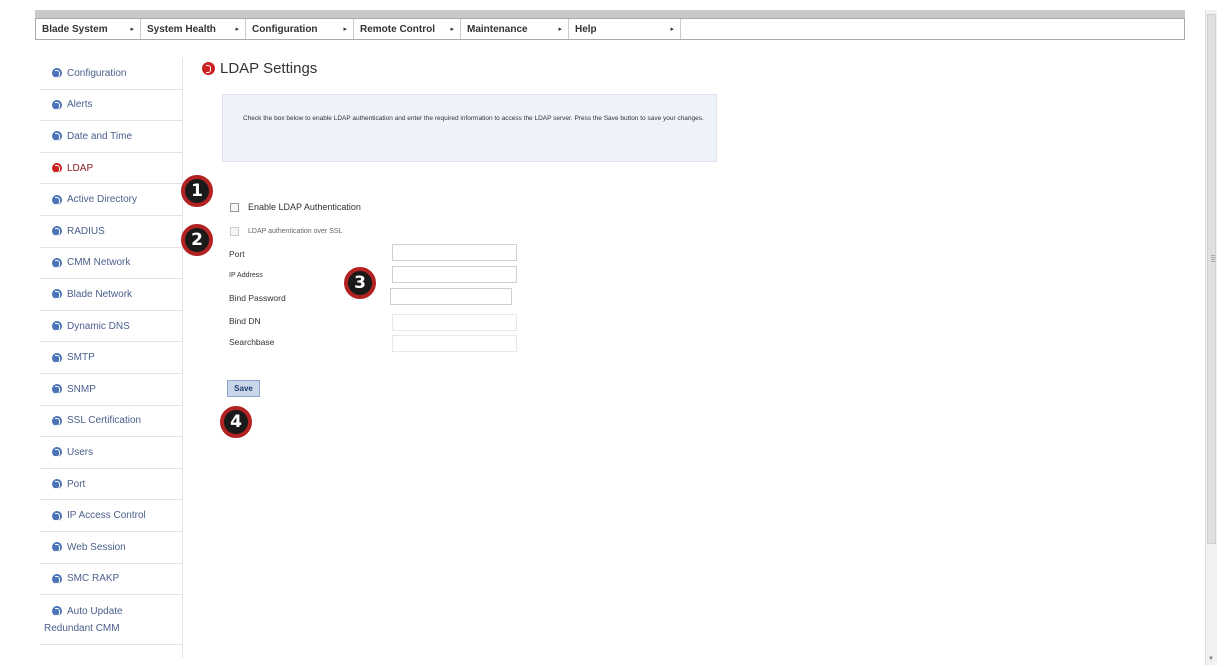 This screenshot has height=667, width=1224. I want to click on callout-badge-3: 3, so click(360, 283).